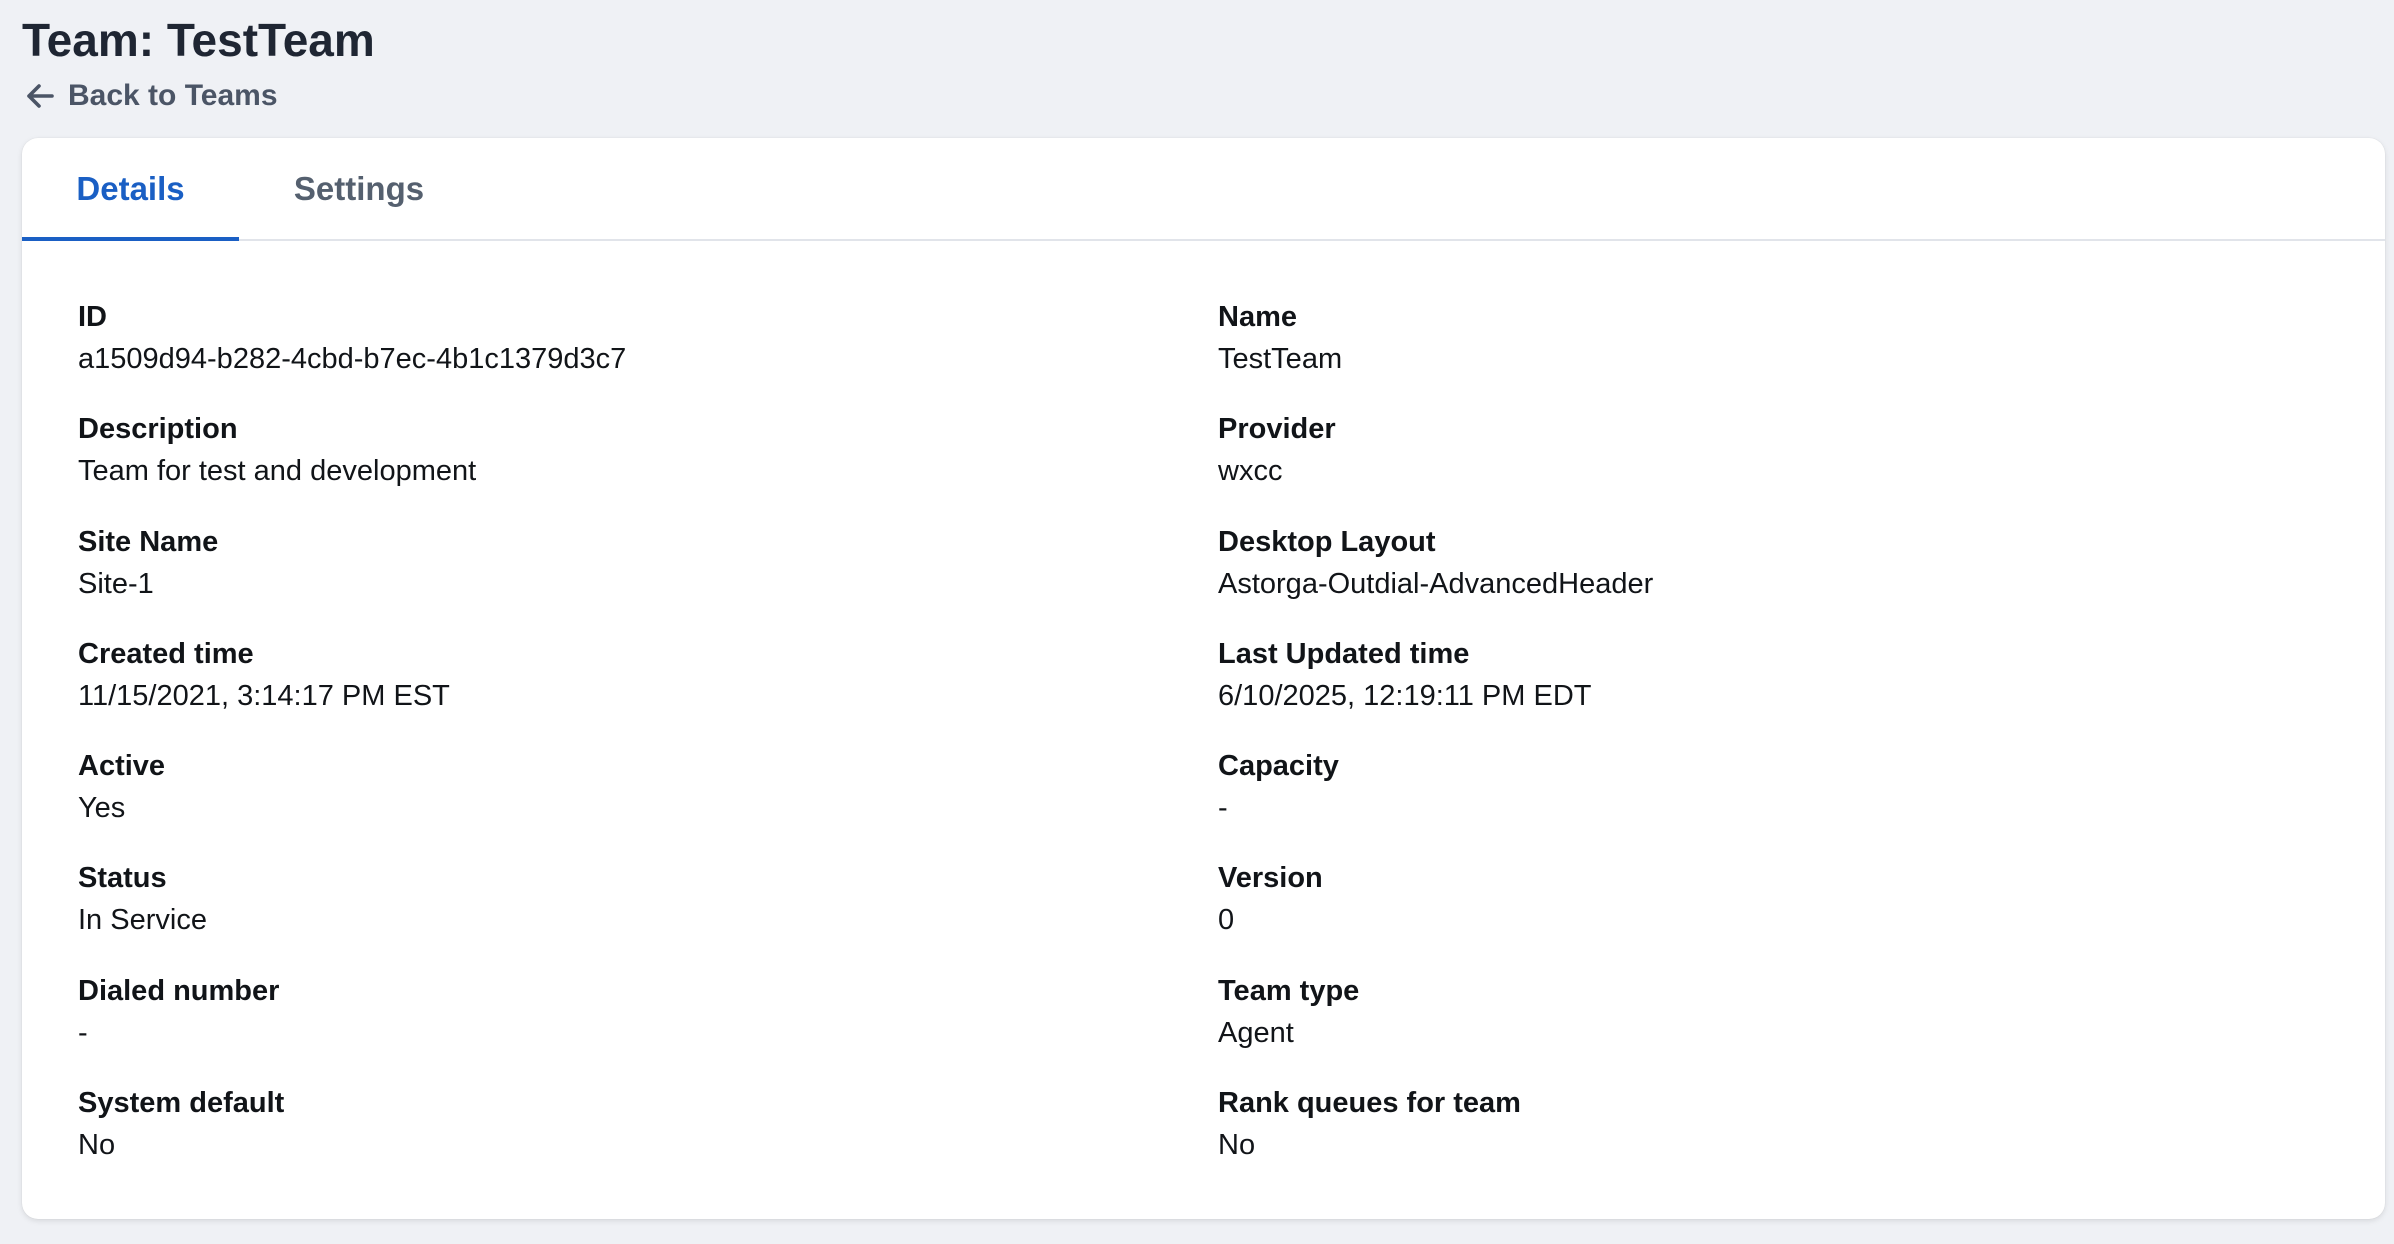 This screenshot has height=1244, width=2394. Describe the element at coordinates (1327, 541) in the screenshot. I see `field-label: Desktop Layout` at that location.